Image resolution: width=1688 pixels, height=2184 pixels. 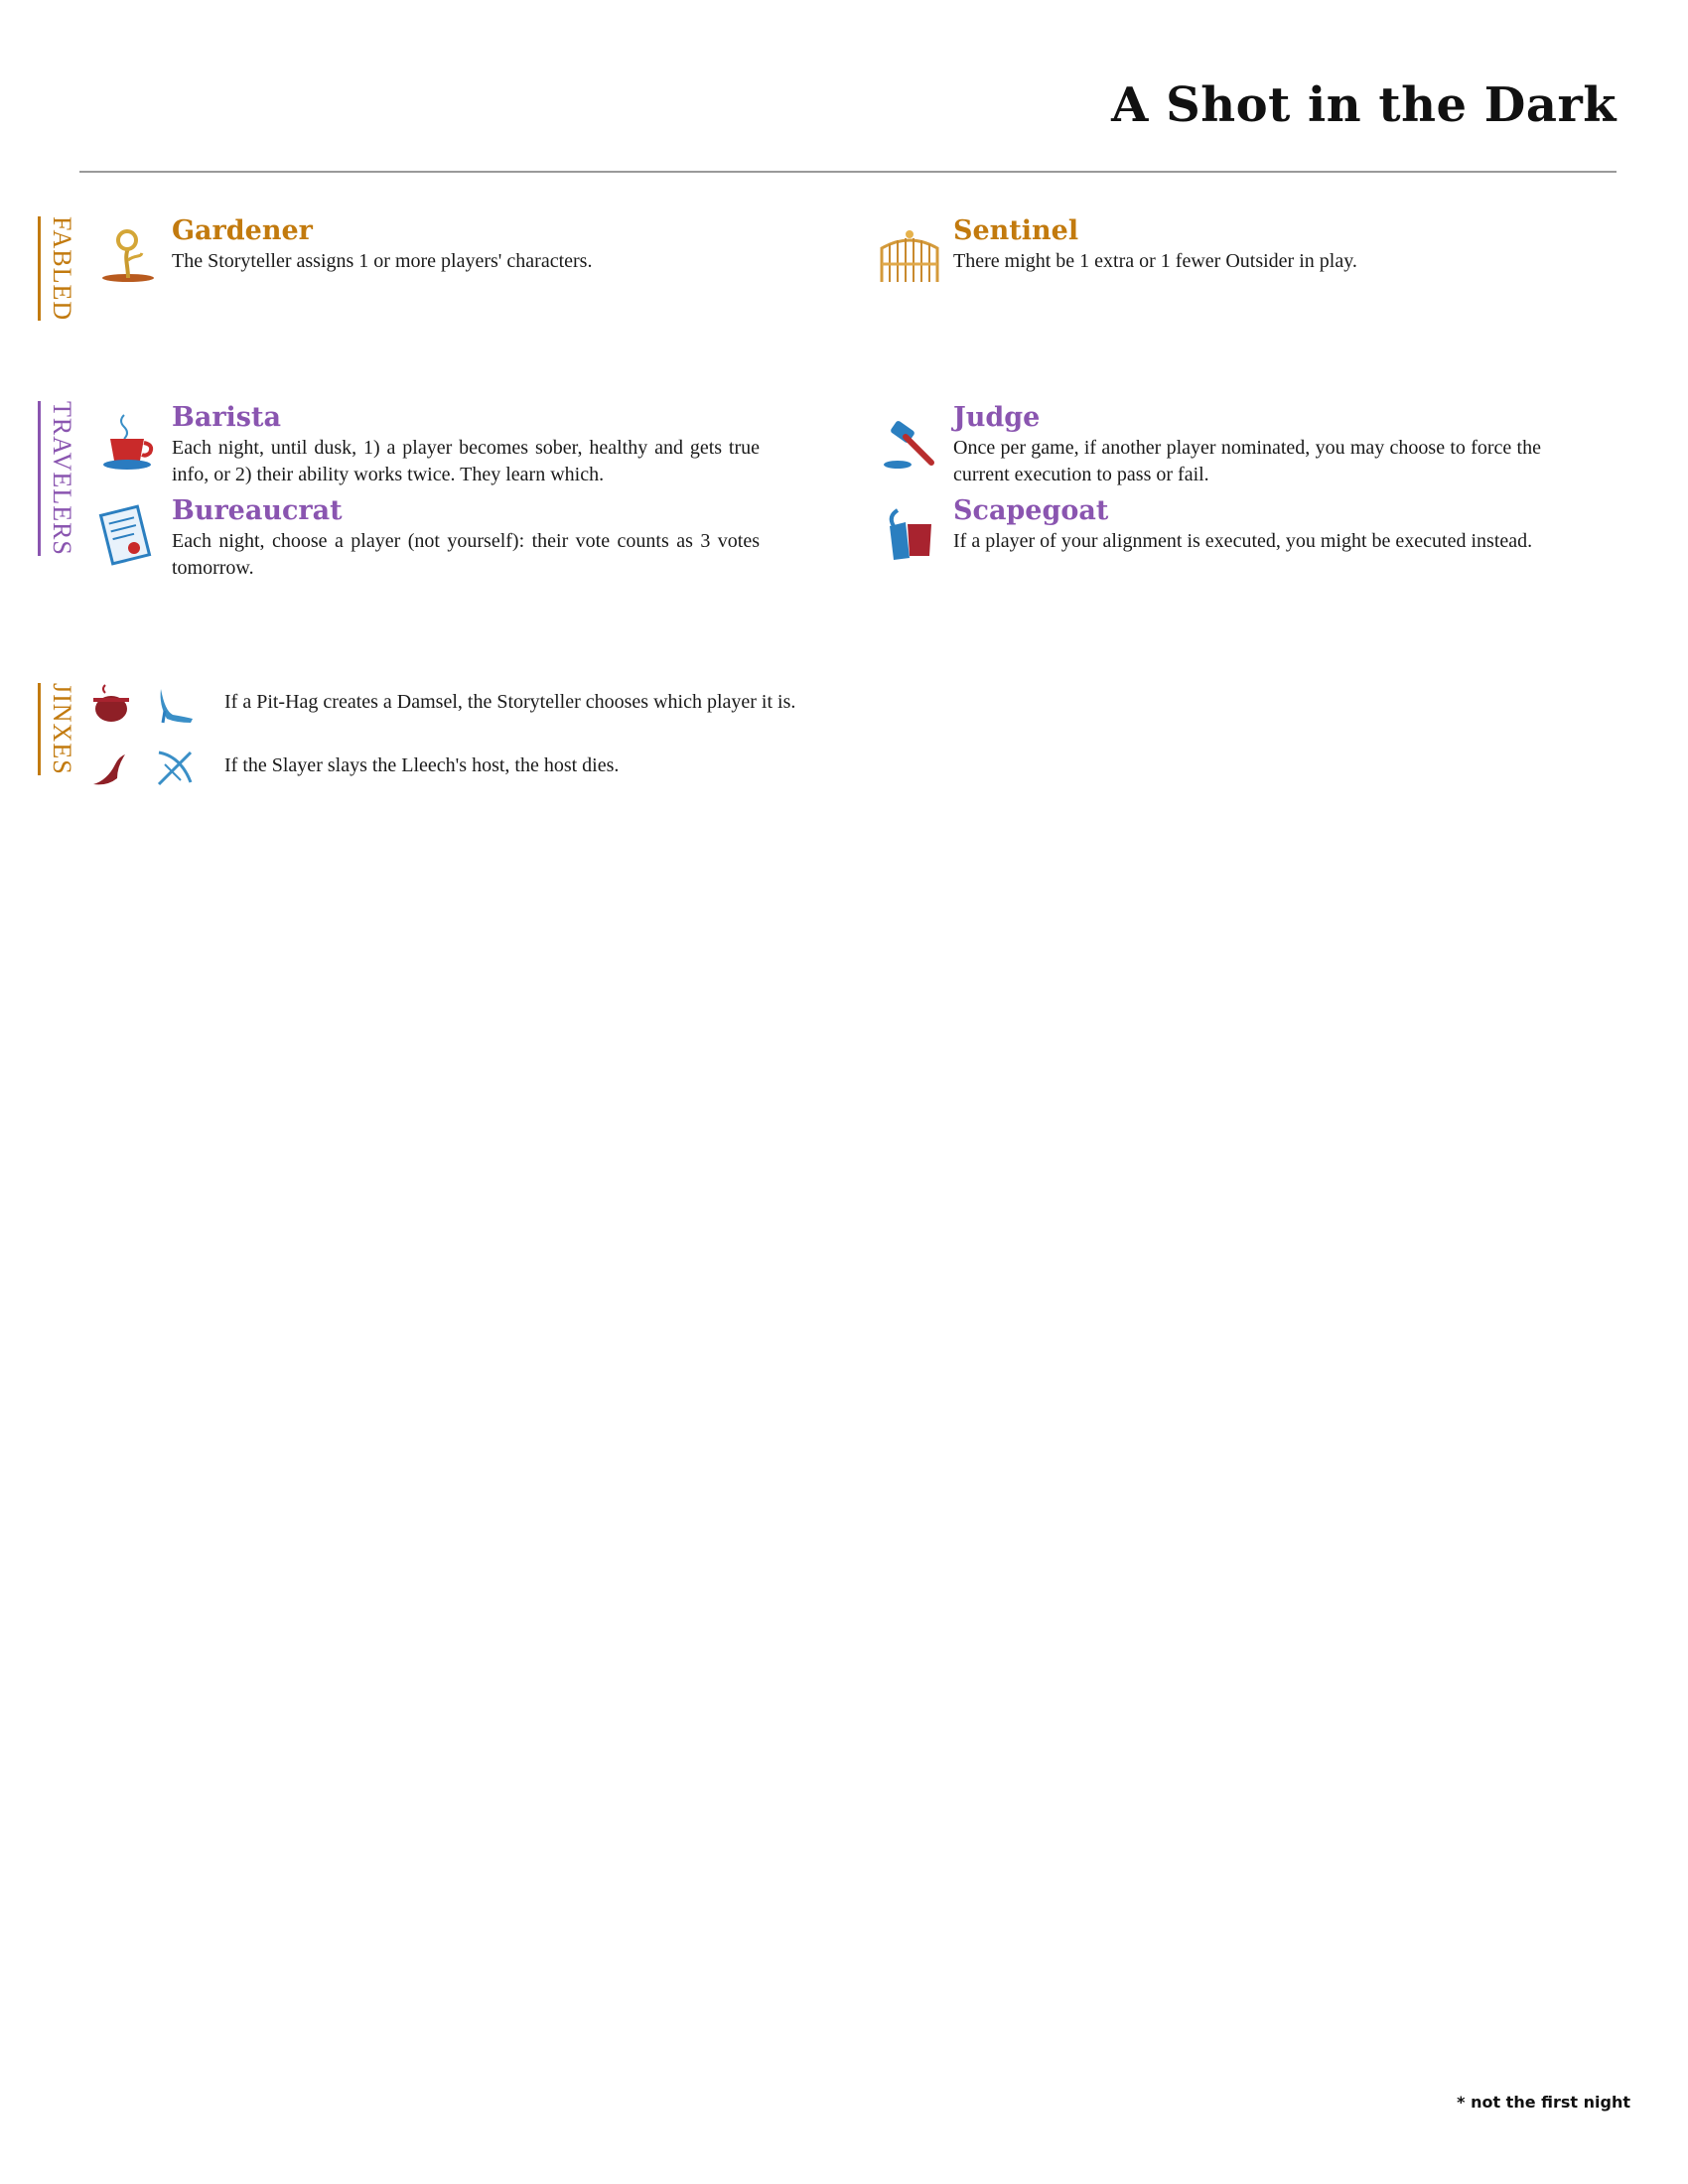 What do you see at coordinates (57, 729) in the screenshot?
I see `jinxes-label: JINXES` at bounding box center [57, 729].